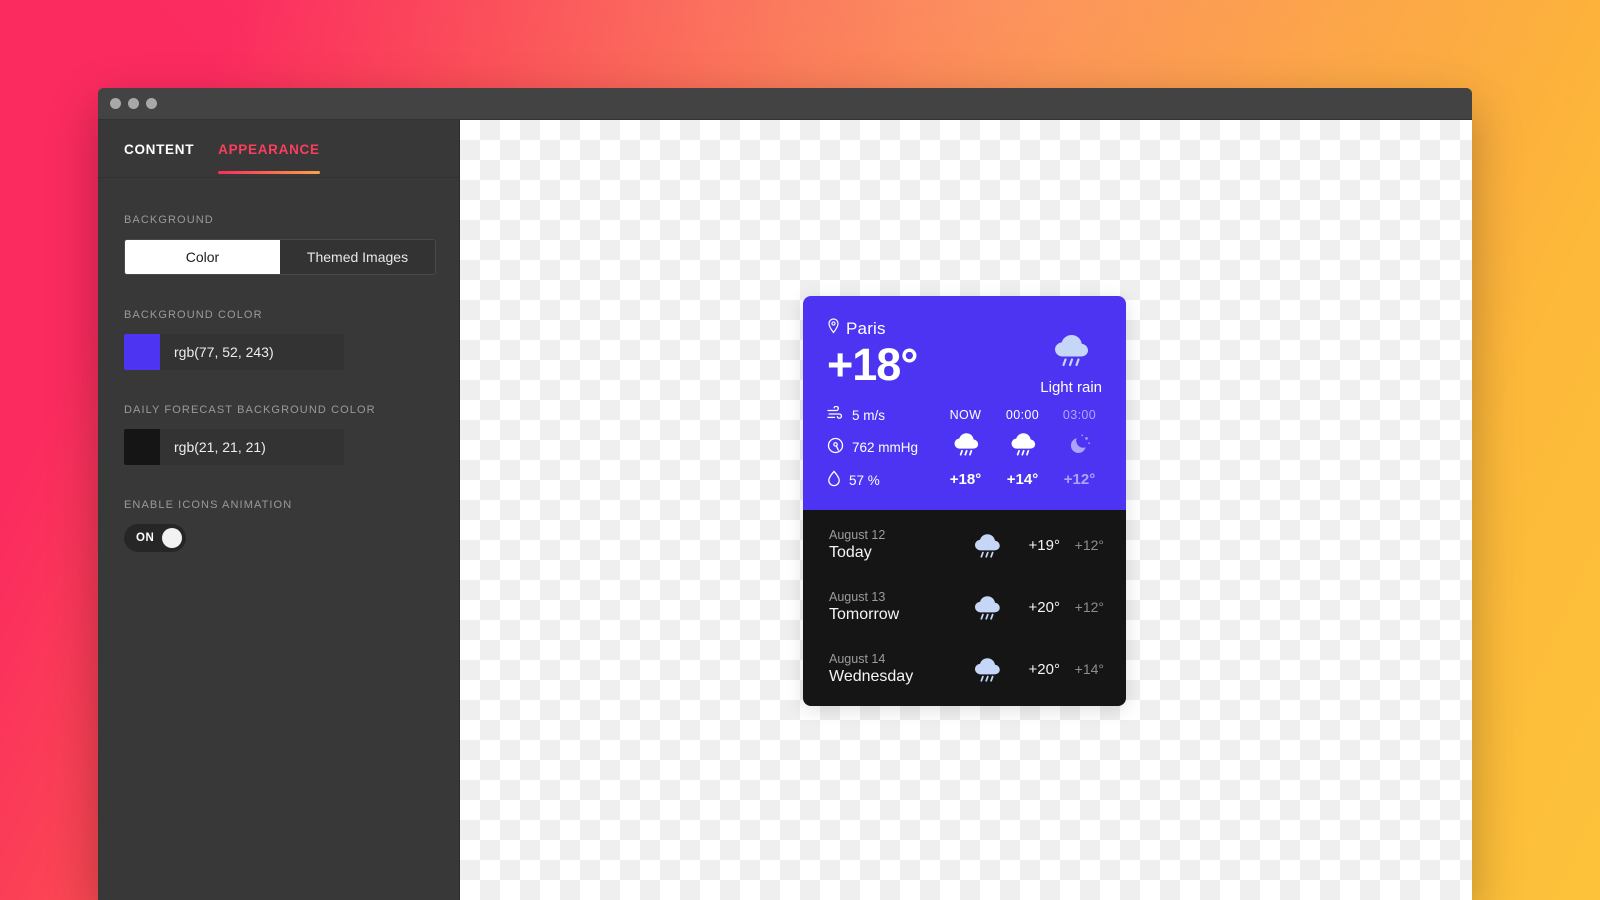  Describe the element at coordinates (224, 352) in the screenshot. I see `background-color-value: rgb(77, 52, 243)` at that location.